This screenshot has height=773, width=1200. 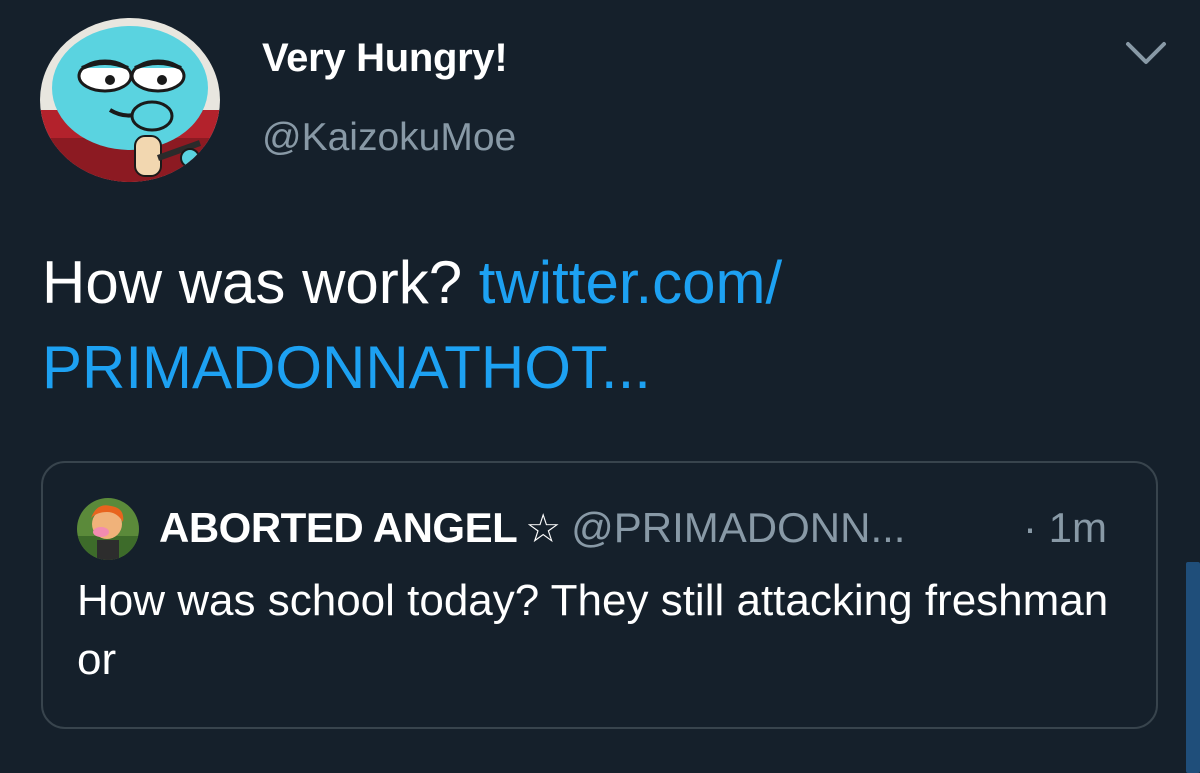 What do you see at coordinates (385, 58) in the screenshot?
I see `author-display-name: Very Hungry!` at bounding box center [385, 58].